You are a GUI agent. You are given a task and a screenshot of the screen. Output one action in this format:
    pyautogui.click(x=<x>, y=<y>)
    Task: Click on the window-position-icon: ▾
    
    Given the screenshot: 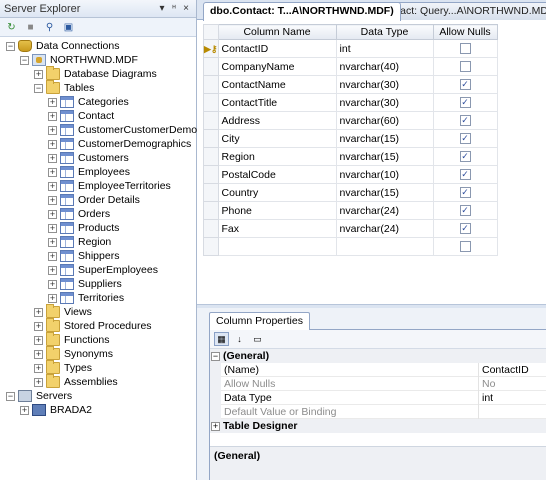 What is the action you would take?
    pyautogui.click(x=162, y=8)
    